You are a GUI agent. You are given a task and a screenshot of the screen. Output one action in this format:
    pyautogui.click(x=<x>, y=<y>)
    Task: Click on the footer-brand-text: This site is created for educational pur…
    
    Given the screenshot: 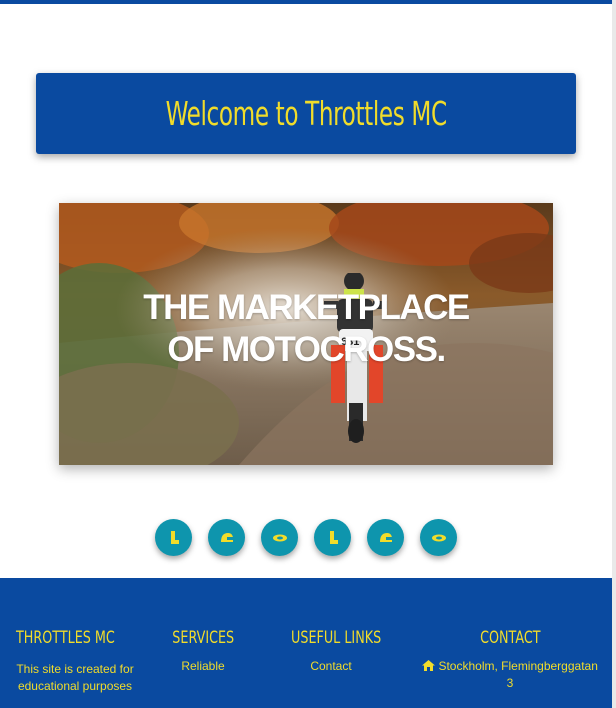 What is the action you would take?
    pyautogui.click(x=75, y=677)
    